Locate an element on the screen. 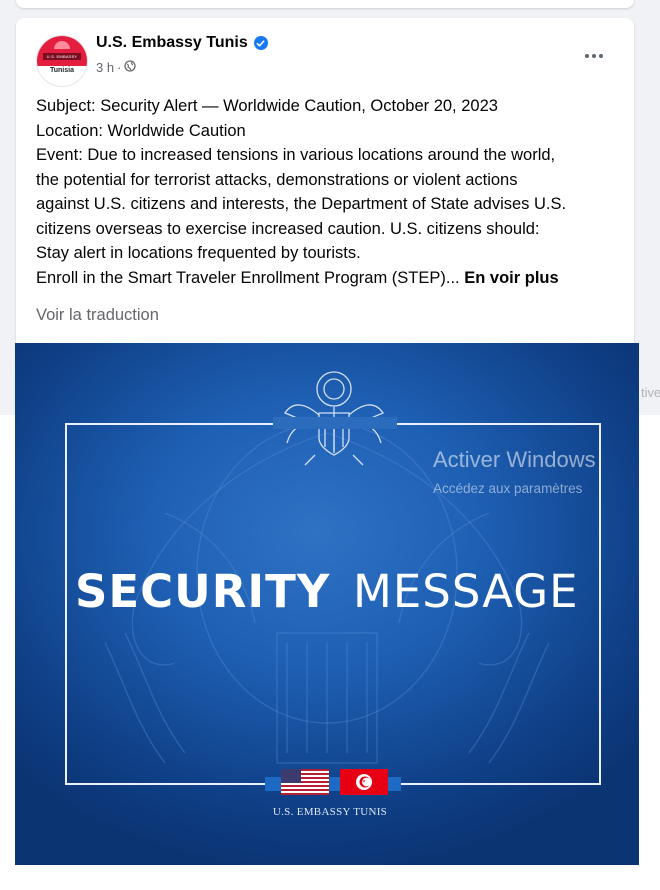 The height and width of the screenshot is (890, 660). image-title-bold: SECURITY is located at coordinates (203, 591).